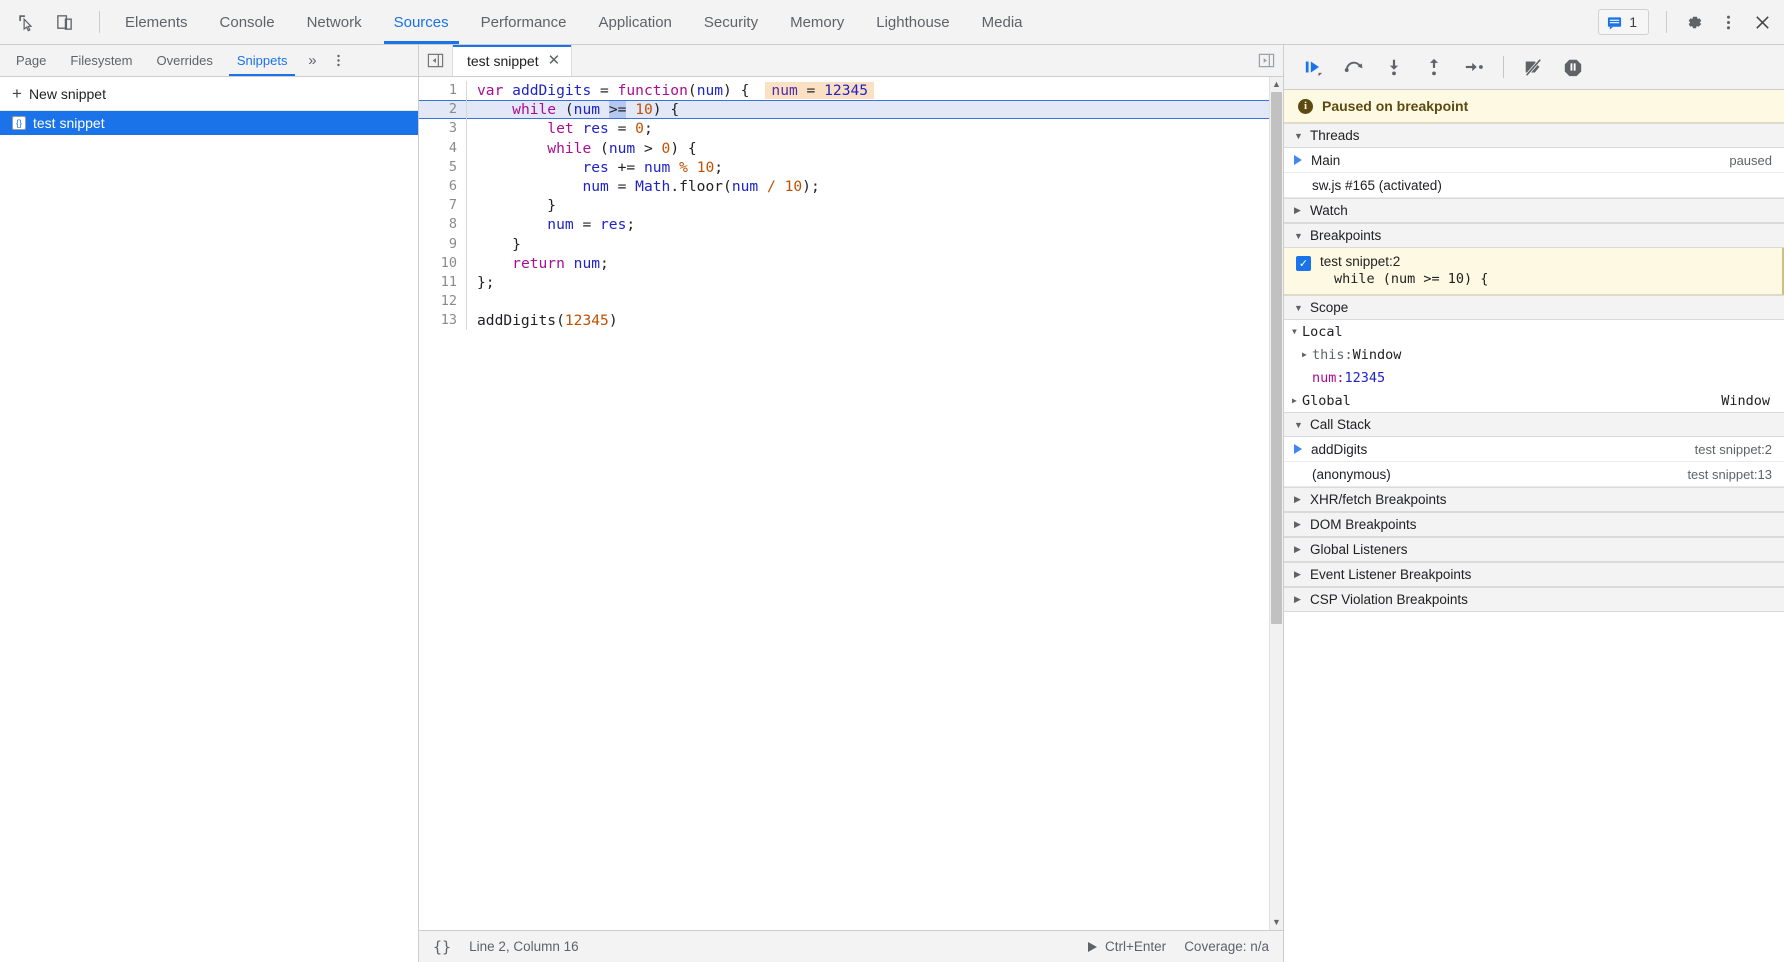  I want to click on snippet-item-test-snippet: {} test snippet, so click(209, 123).